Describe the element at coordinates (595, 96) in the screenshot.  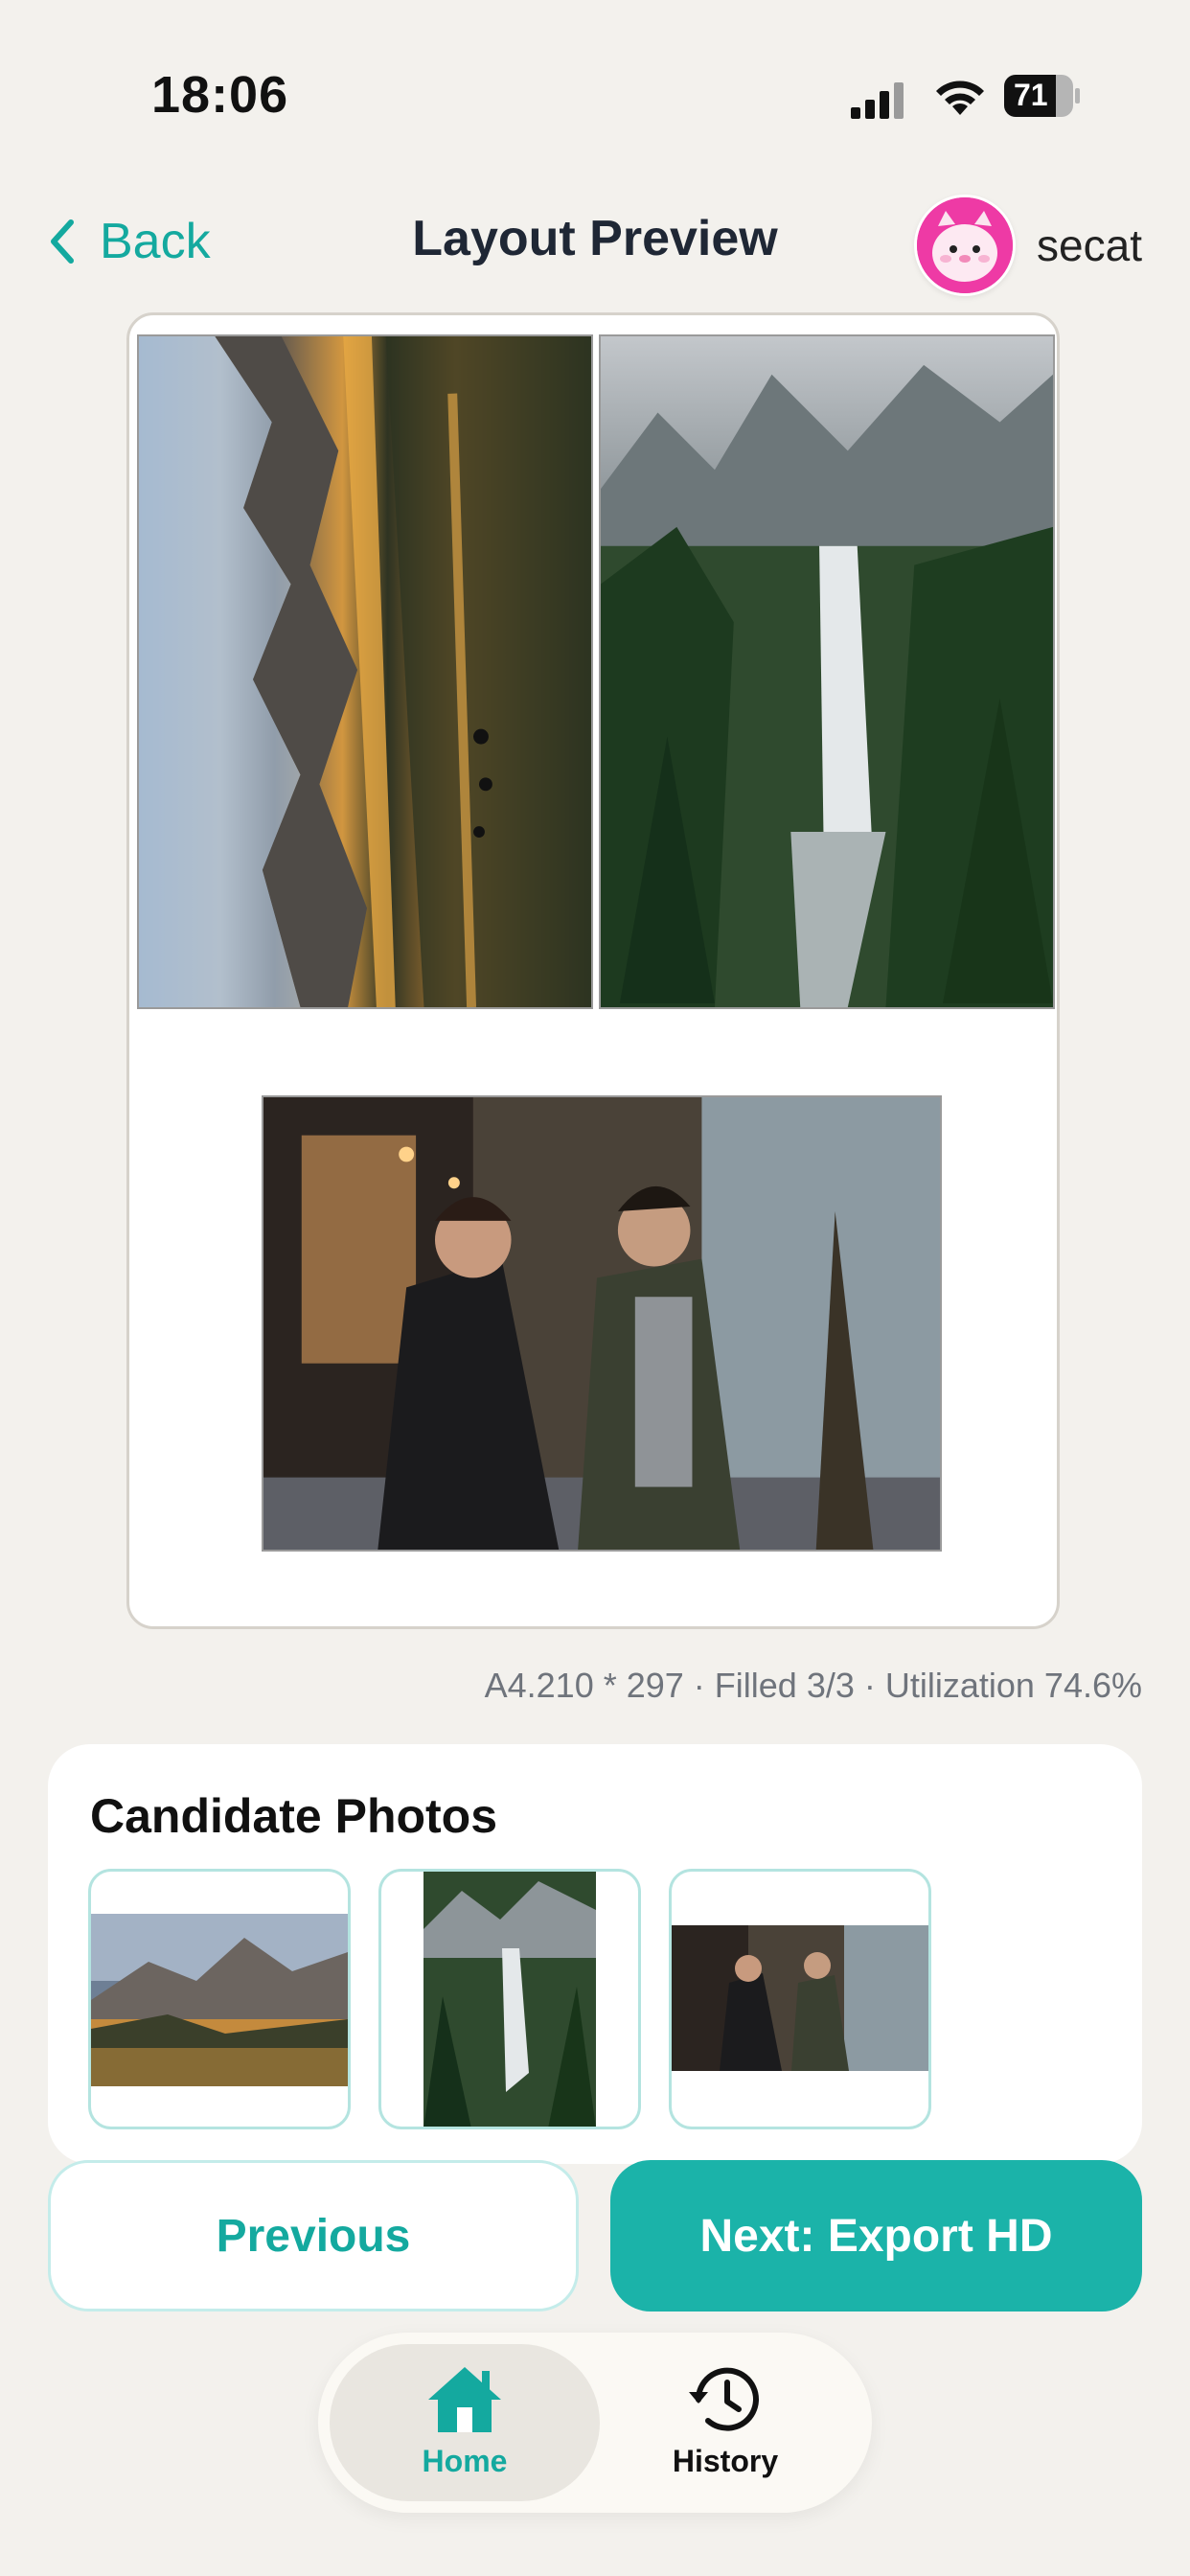
I see `status-bar: 18:06 71` at that location.